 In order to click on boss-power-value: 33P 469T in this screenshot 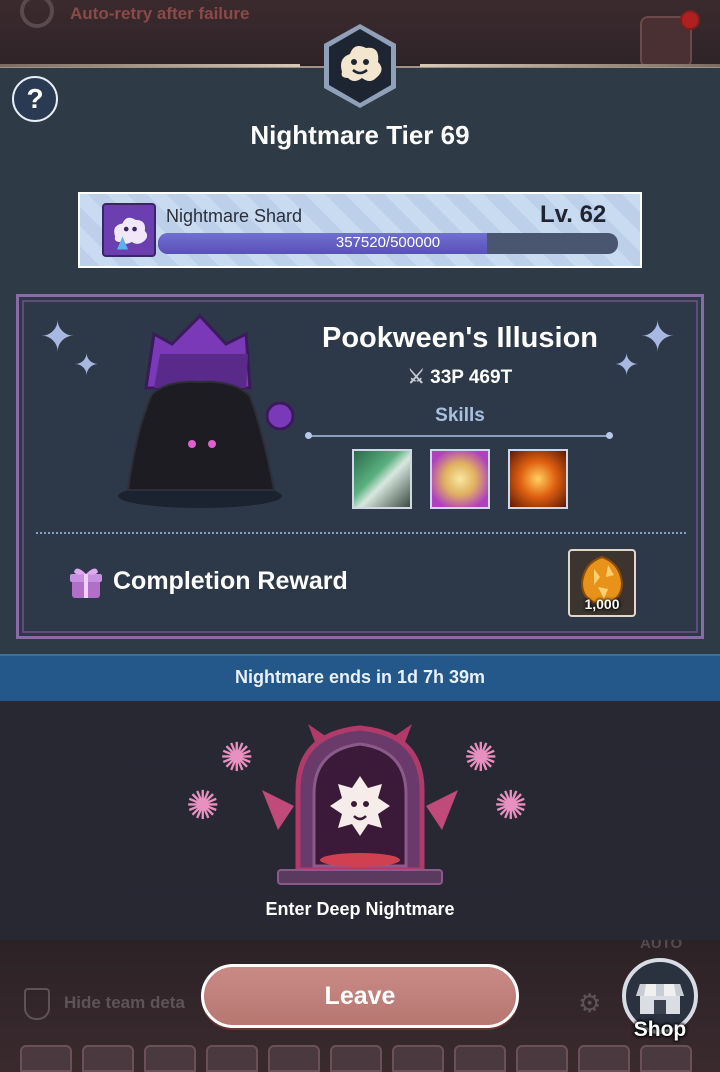, I will do `click(471, 377)`.